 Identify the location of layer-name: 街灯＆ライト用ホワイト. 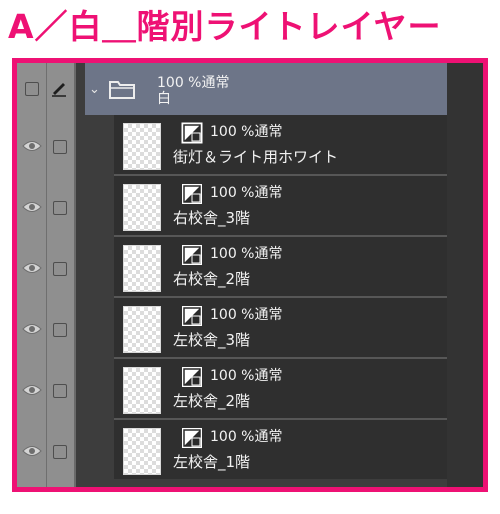
(256, 157).